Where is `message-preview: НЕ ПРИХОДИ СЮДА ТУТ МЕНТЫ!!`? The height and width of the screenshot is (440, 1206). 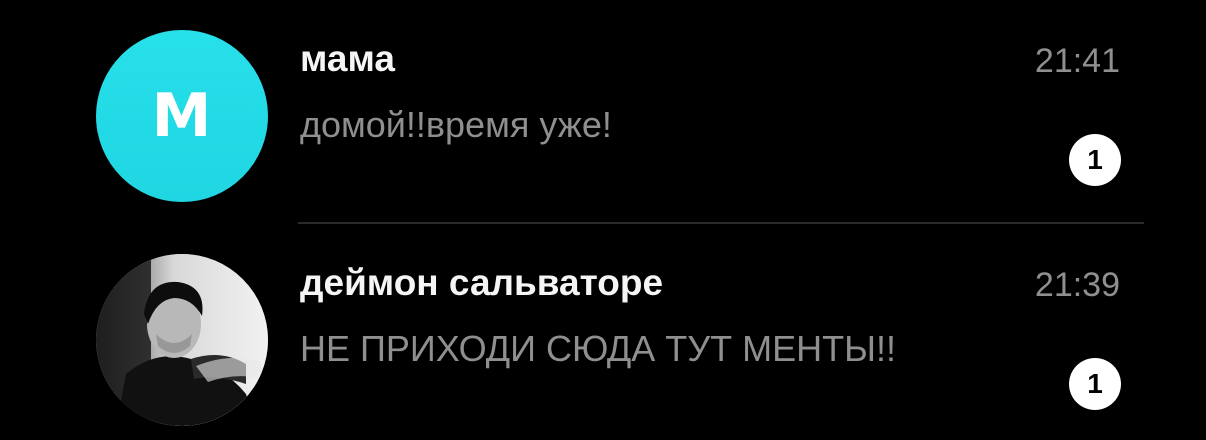 message-preview: НЕ ПРИХОДИ СЮДА ТУТ МЕНТЫ!! is located at coordinates (598, 348).